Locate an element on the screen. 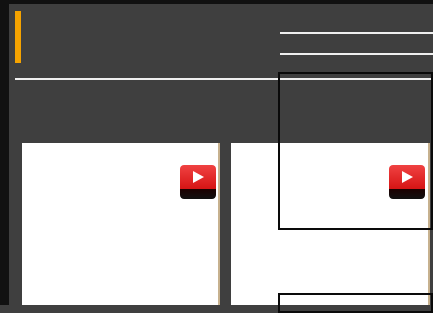  top-frame-edge is located at coordinates (216, 2).